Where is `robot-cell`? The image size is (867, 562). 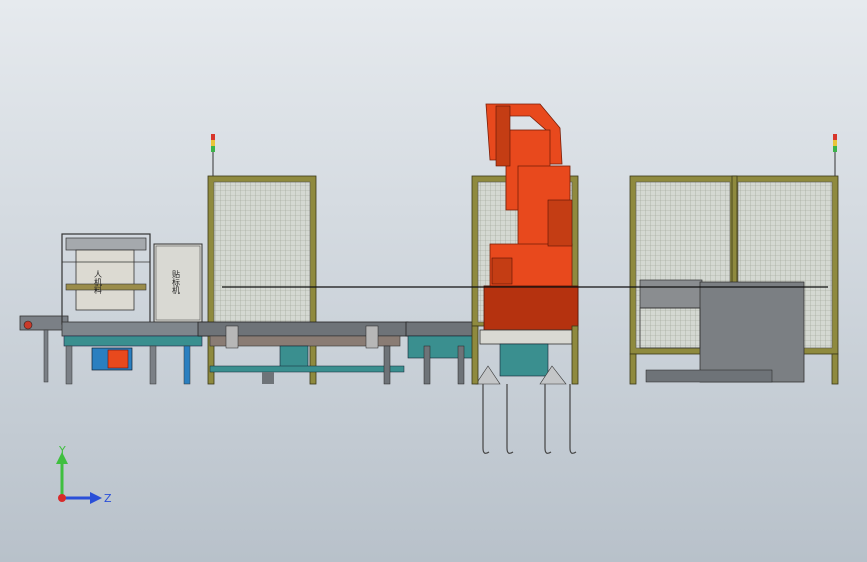 robot-cell is located at coordinates (525, 278).